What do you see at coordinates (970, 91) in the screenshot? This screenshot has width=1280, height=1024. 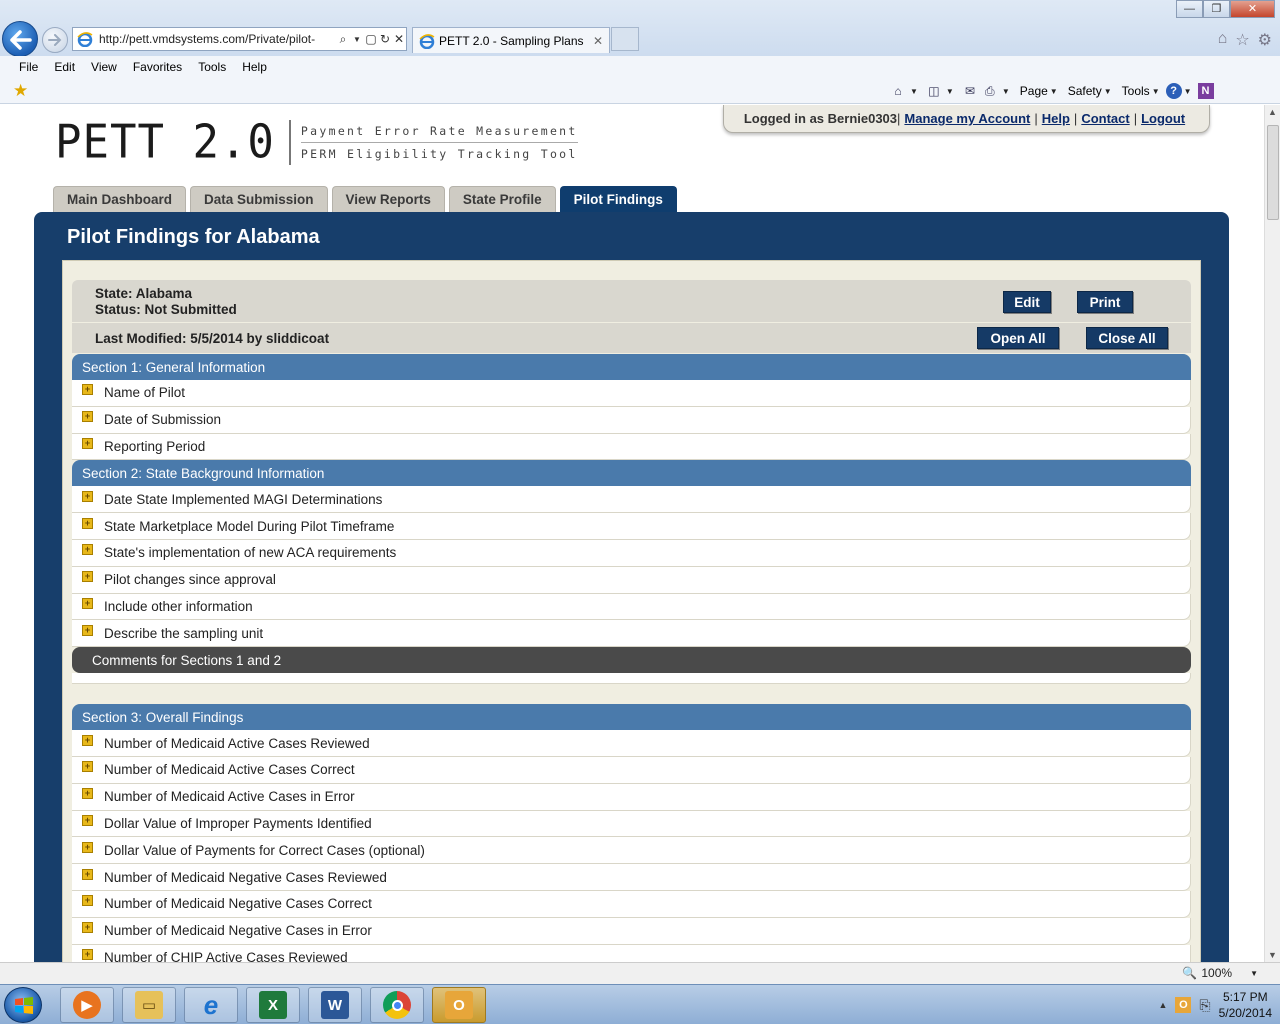 I see `mail-icon: ✉` at bounding box center [970, 91].